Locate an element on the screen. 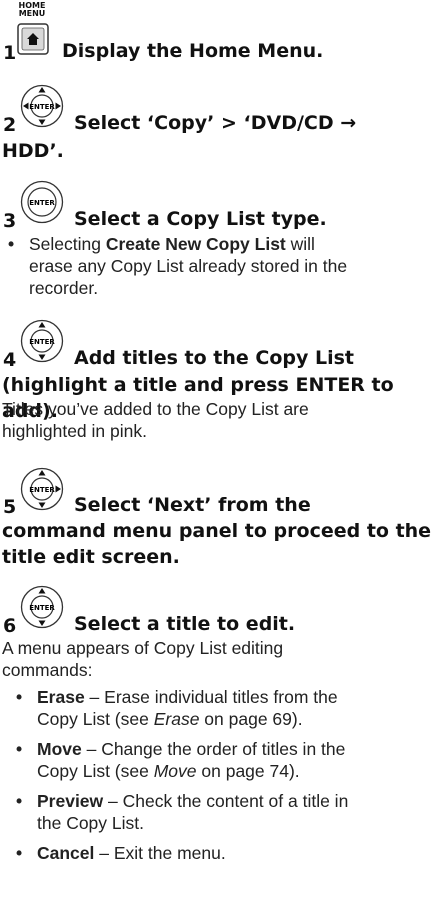 The height and width of the screenshot is (909, 438). step-5-heading: Select ‘Next’ from the is located at coordinates (192, 505).